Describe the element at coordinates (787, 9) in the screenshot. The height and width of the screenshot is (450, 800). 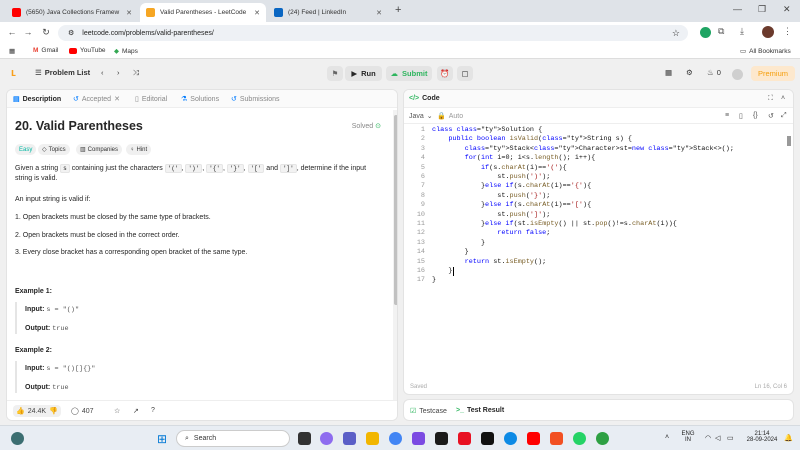
I see `close-window-button: ✕` at that location.